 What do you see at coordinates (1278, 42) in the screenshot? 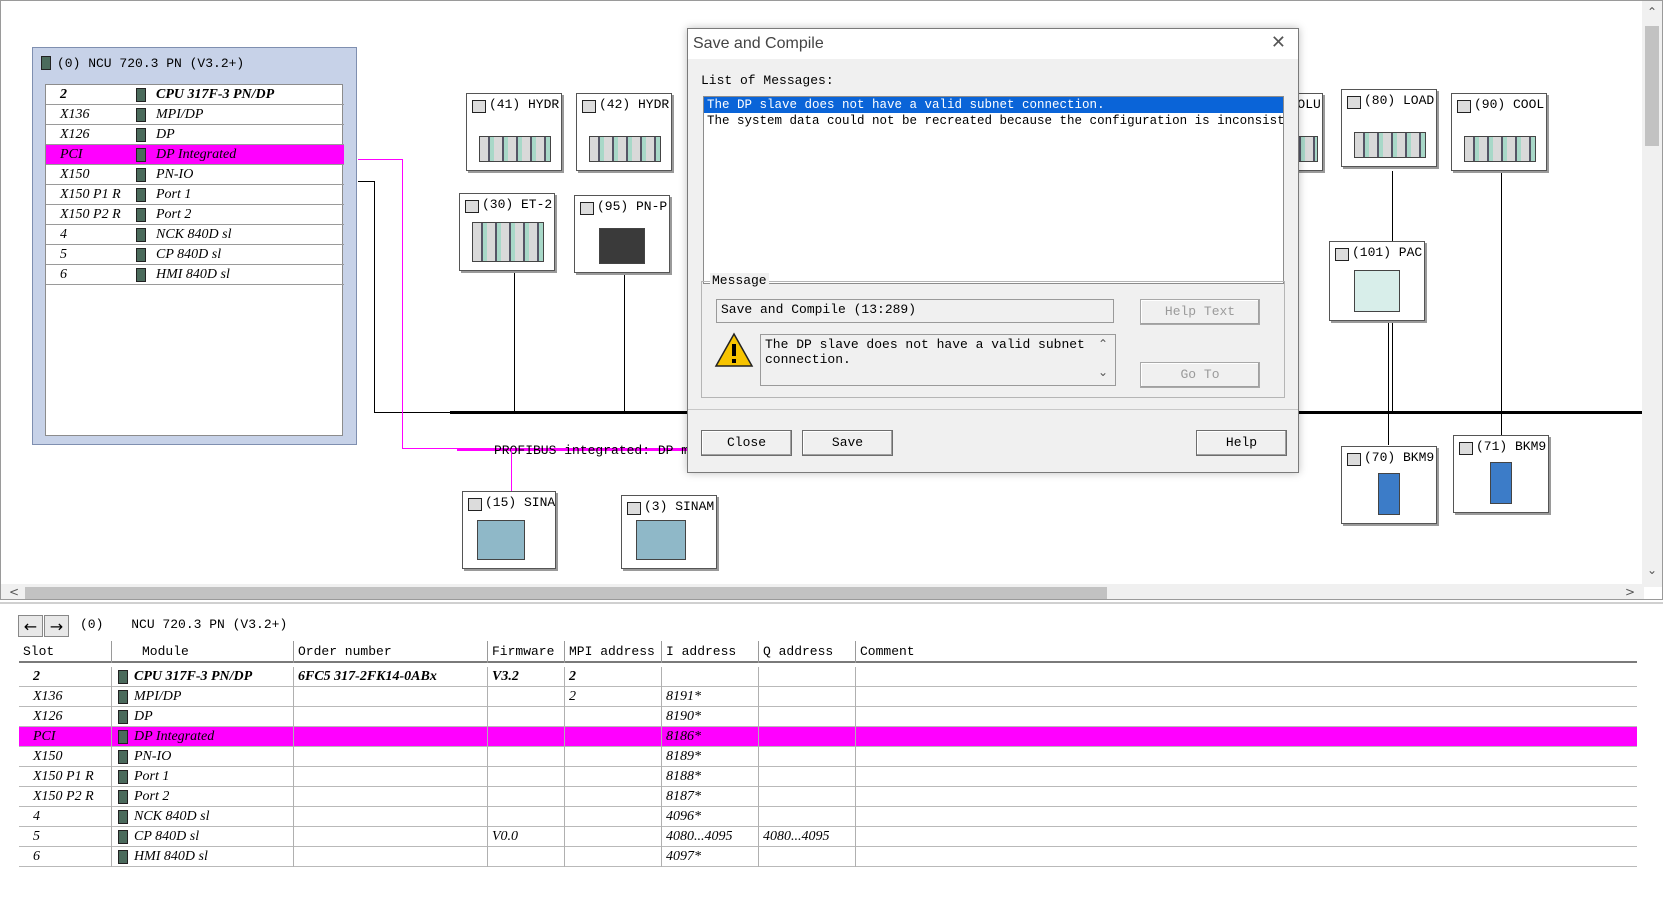
I see `close-icon: ✕` at bounding box center [1278, 42].